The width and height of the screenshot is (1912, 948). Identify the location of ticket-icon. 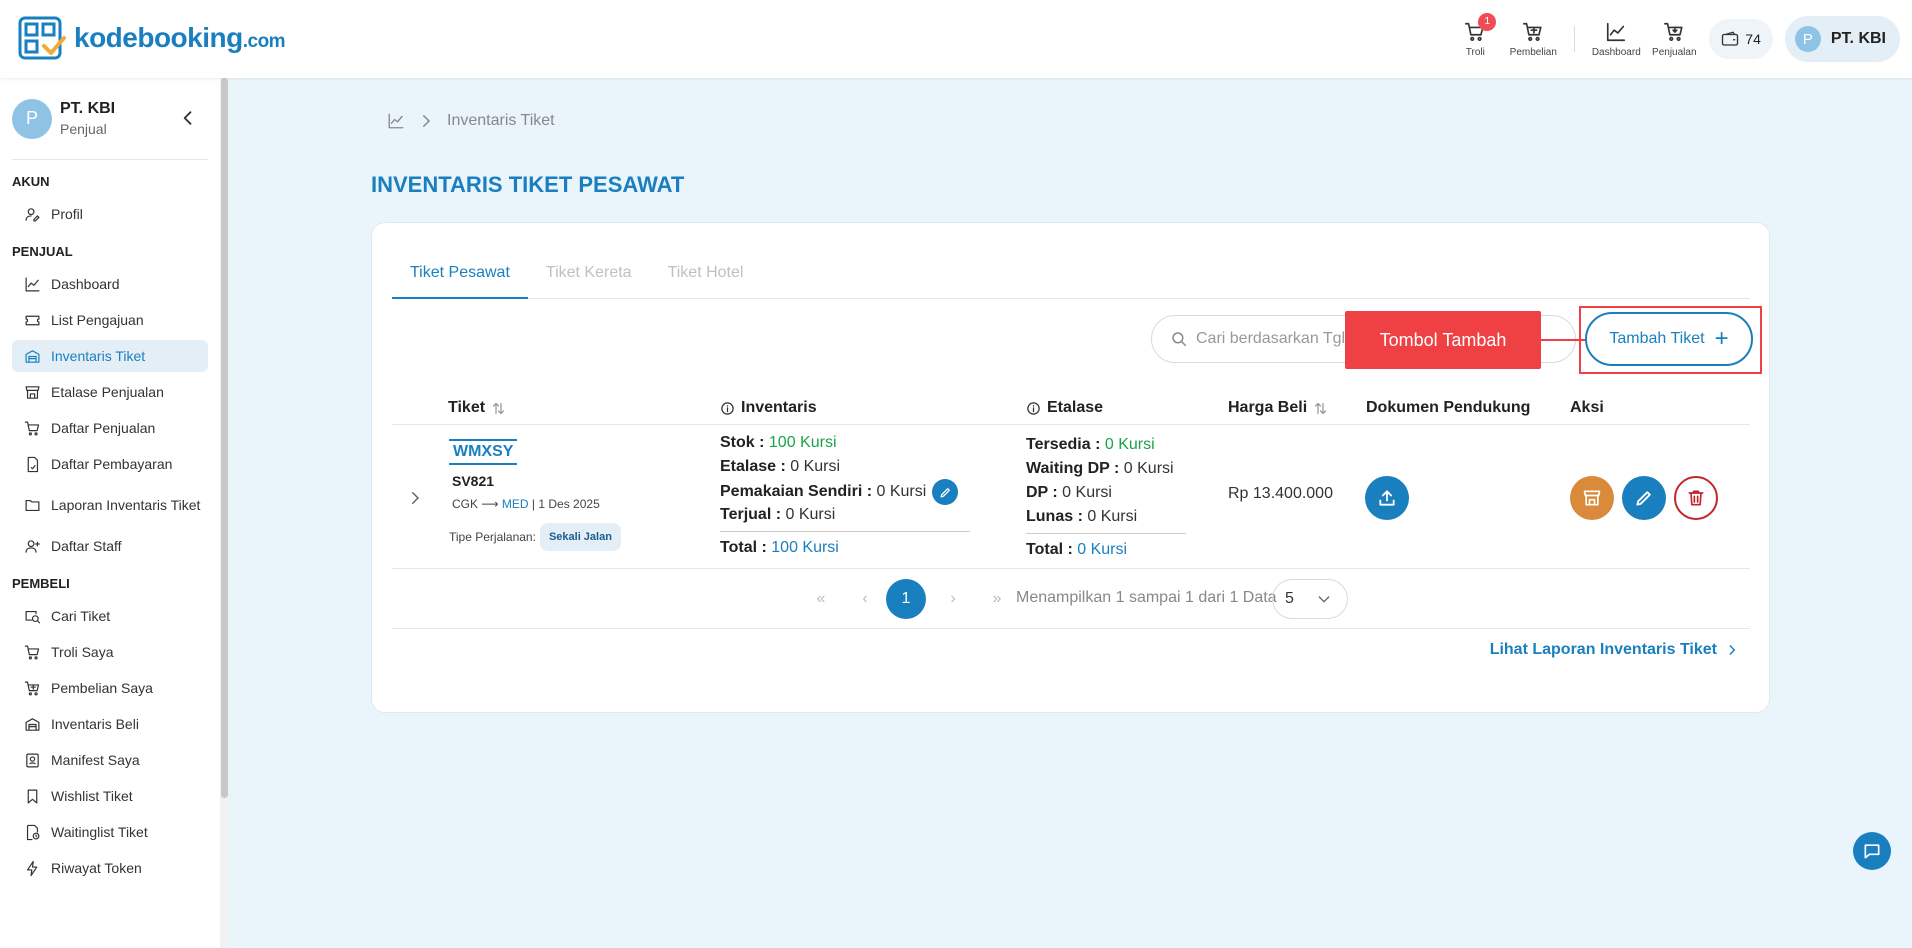
(32, 320).